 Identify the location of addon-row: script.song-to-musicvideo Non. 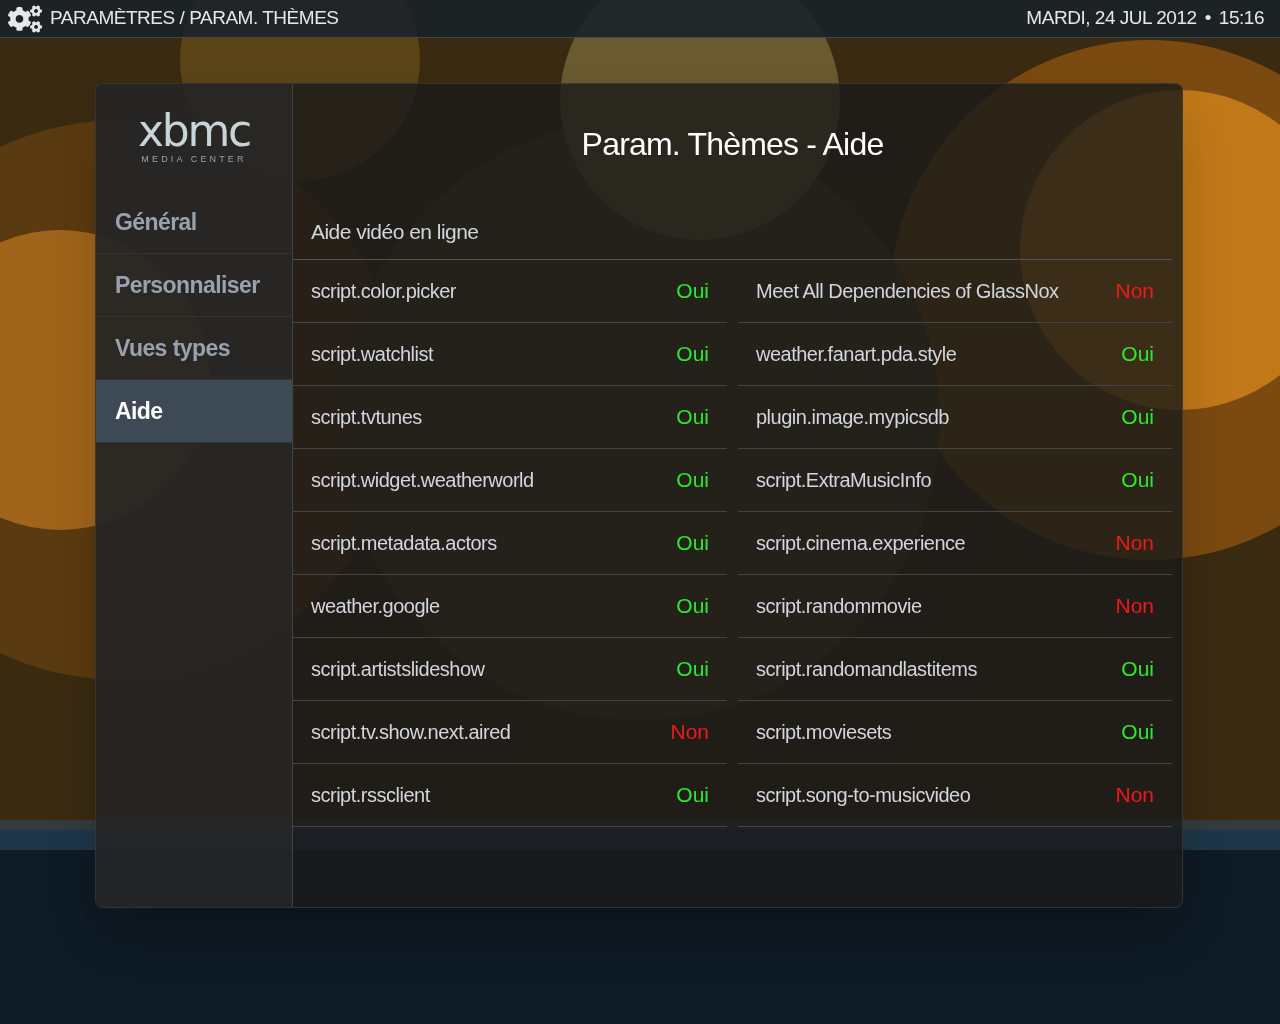
(955, 795).